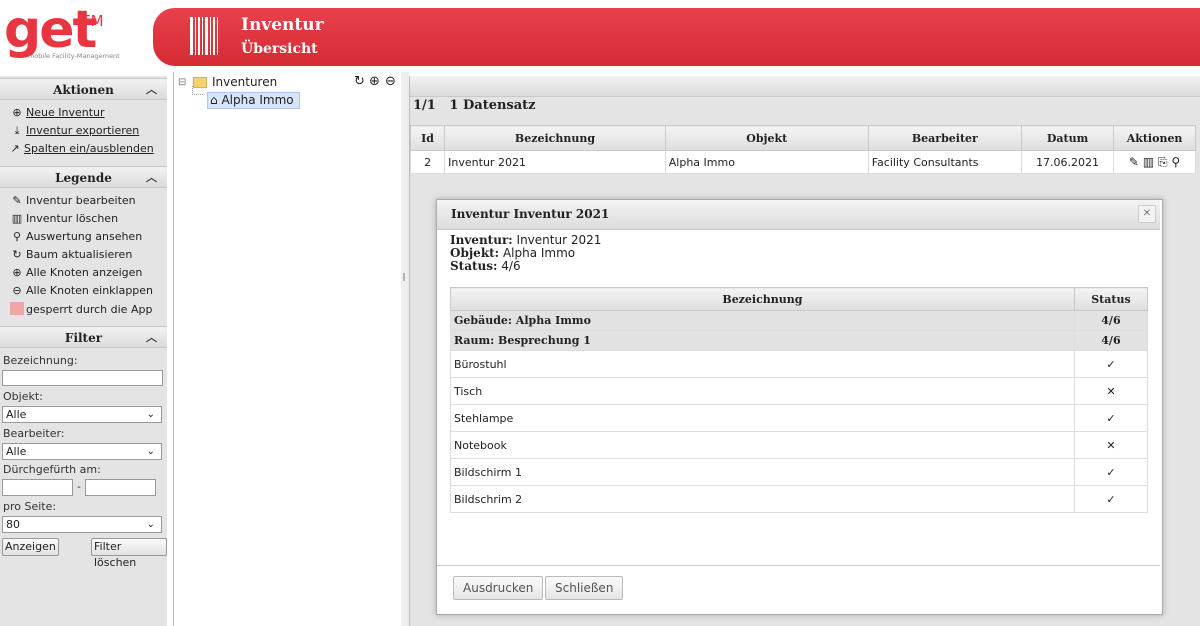  I want to click on filter-section-header: Filter ︿, so click(83, 337).